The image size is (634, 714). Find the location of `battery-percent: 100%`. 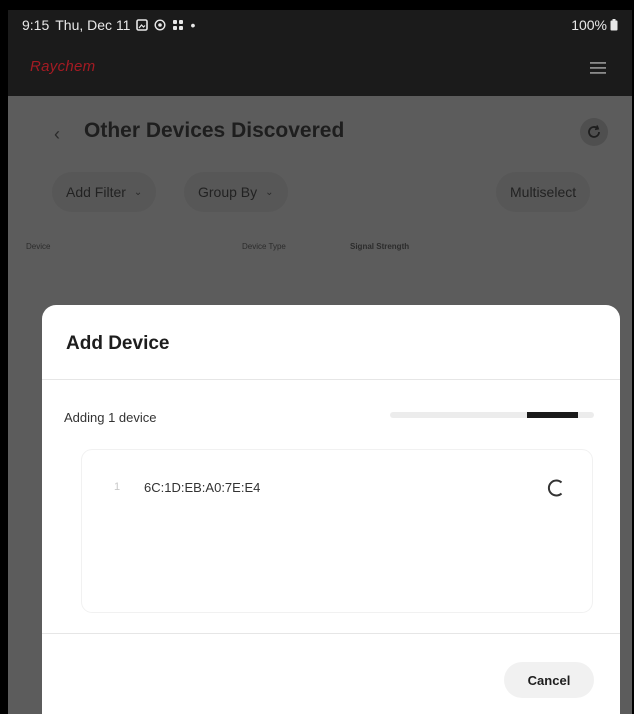

battery-percent: 100% is located at coordinates (589, 25).